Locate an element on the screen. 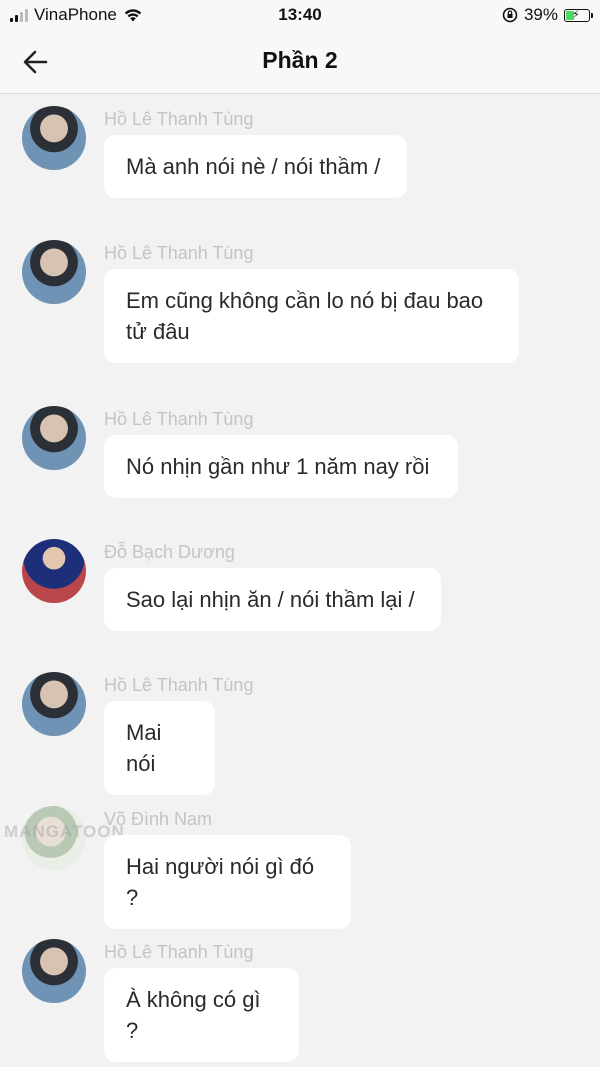  message-bubble: À không có gì ? is located at coordinates (201, 1015).